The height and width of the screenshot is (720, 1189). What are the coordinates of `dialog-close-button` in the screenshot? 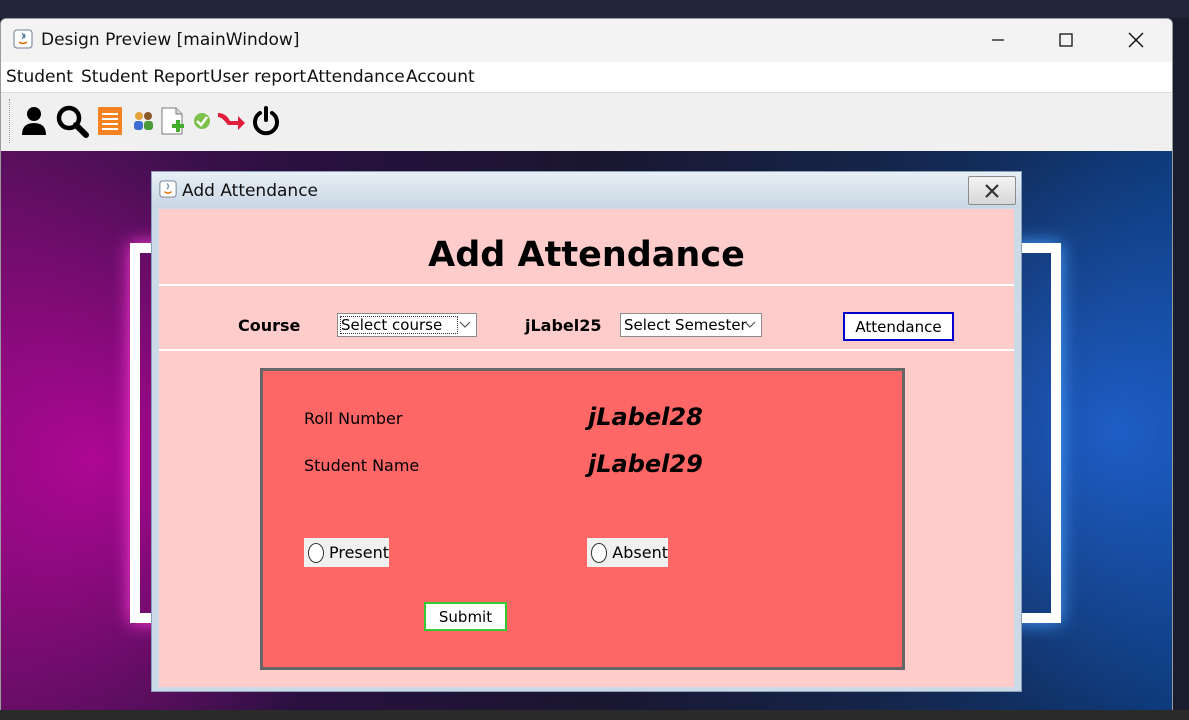 It's located at (992, 190).